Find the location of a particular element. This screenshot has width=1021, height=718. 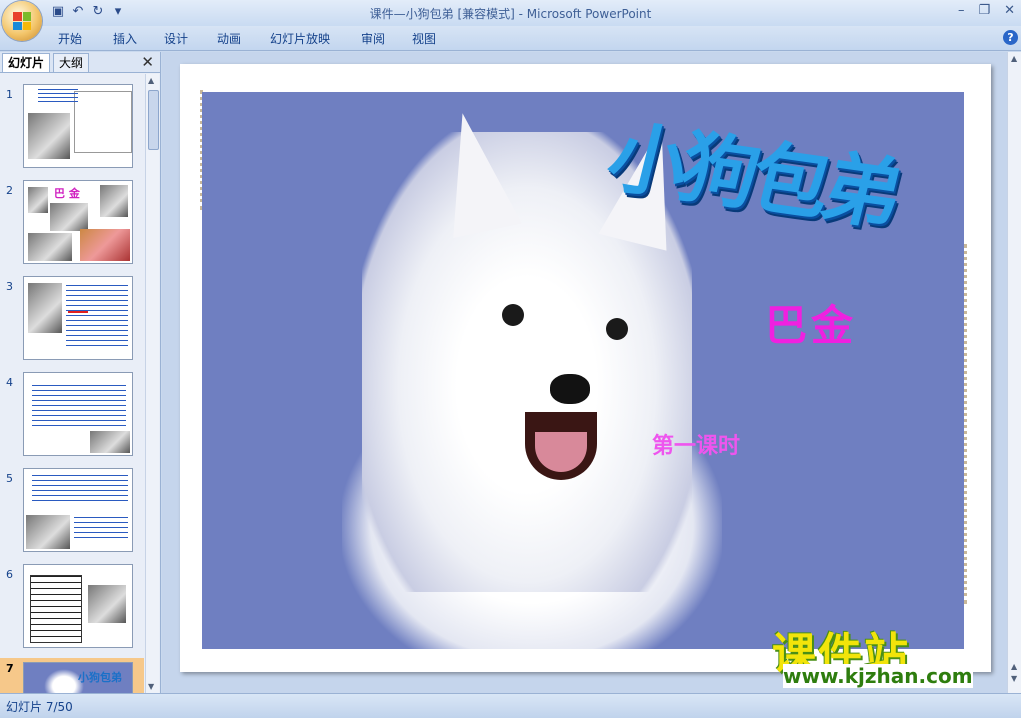

thumb-heading: 巴 金 is located at coordinates (67, 193).